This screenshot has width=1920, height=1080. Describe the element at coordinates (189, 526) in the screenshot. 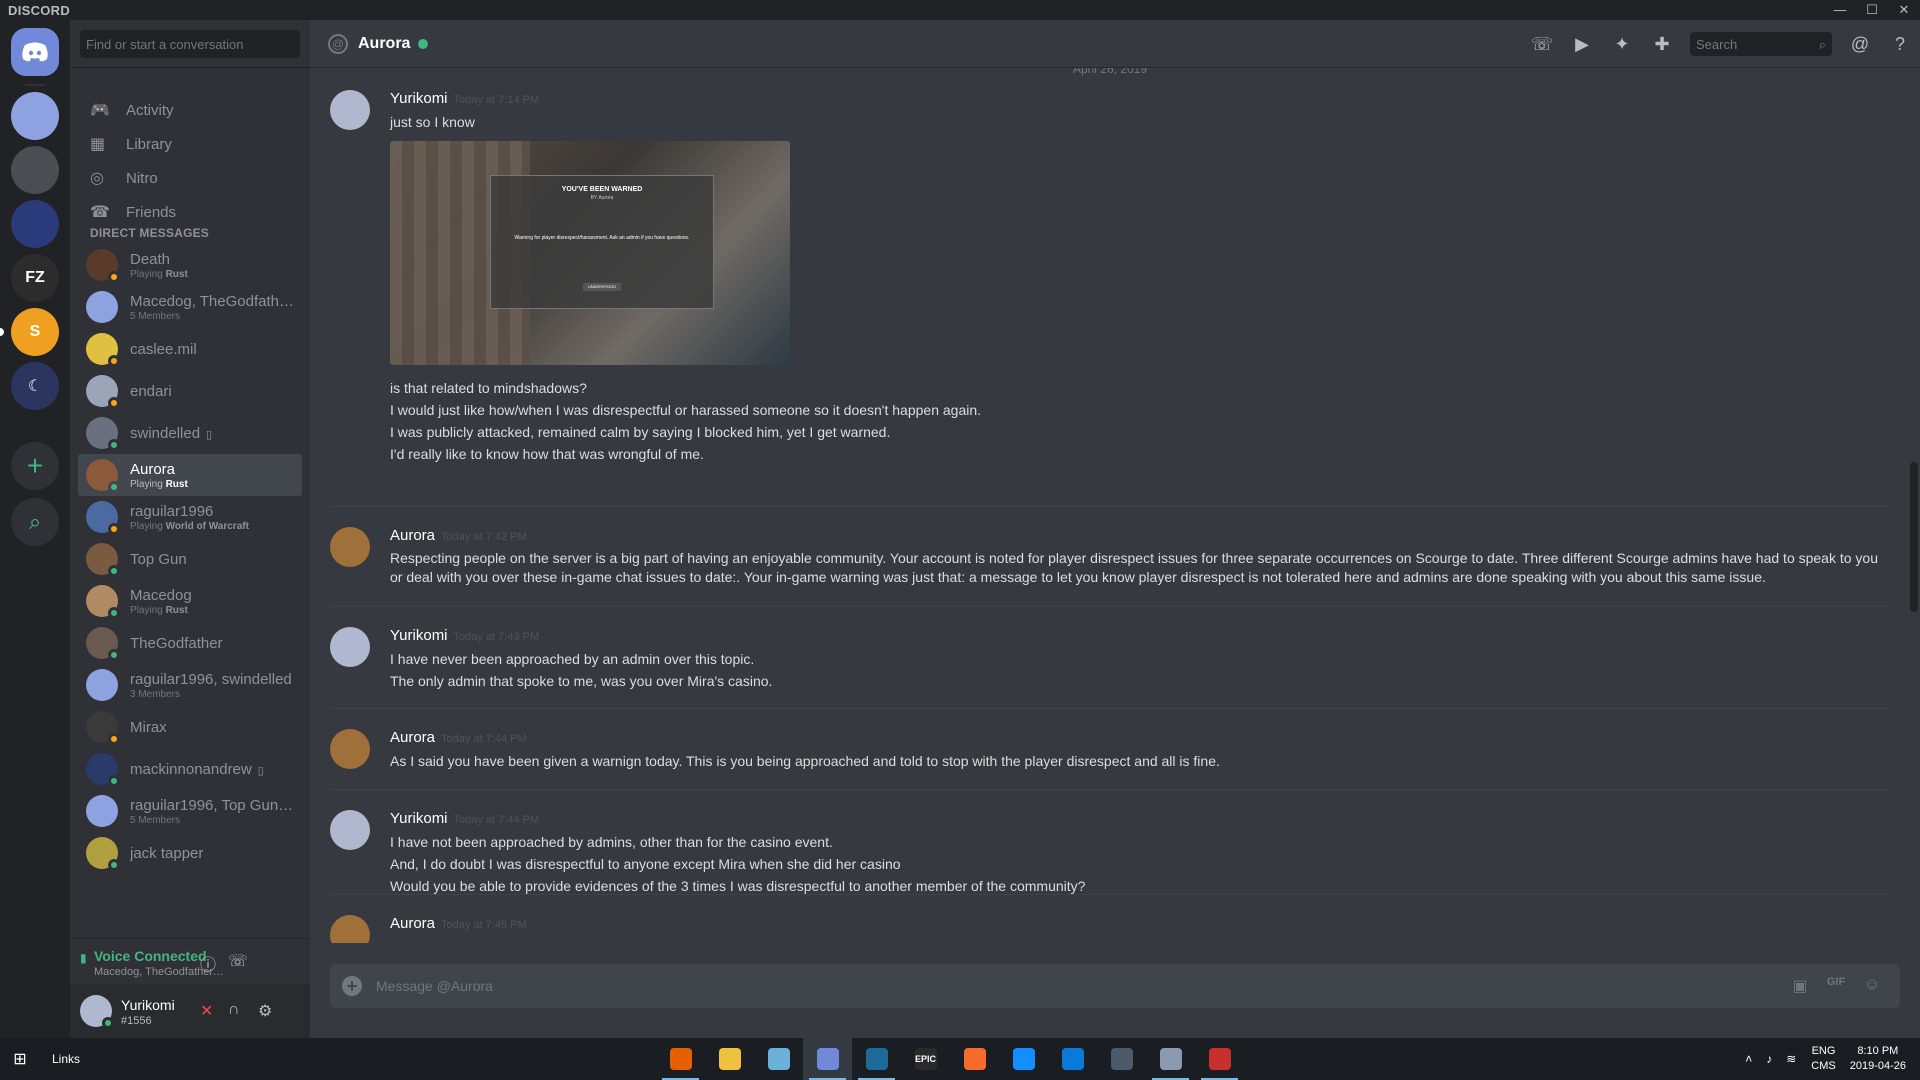

I see `dm-activity: Playing World of Warcraft` at that location.